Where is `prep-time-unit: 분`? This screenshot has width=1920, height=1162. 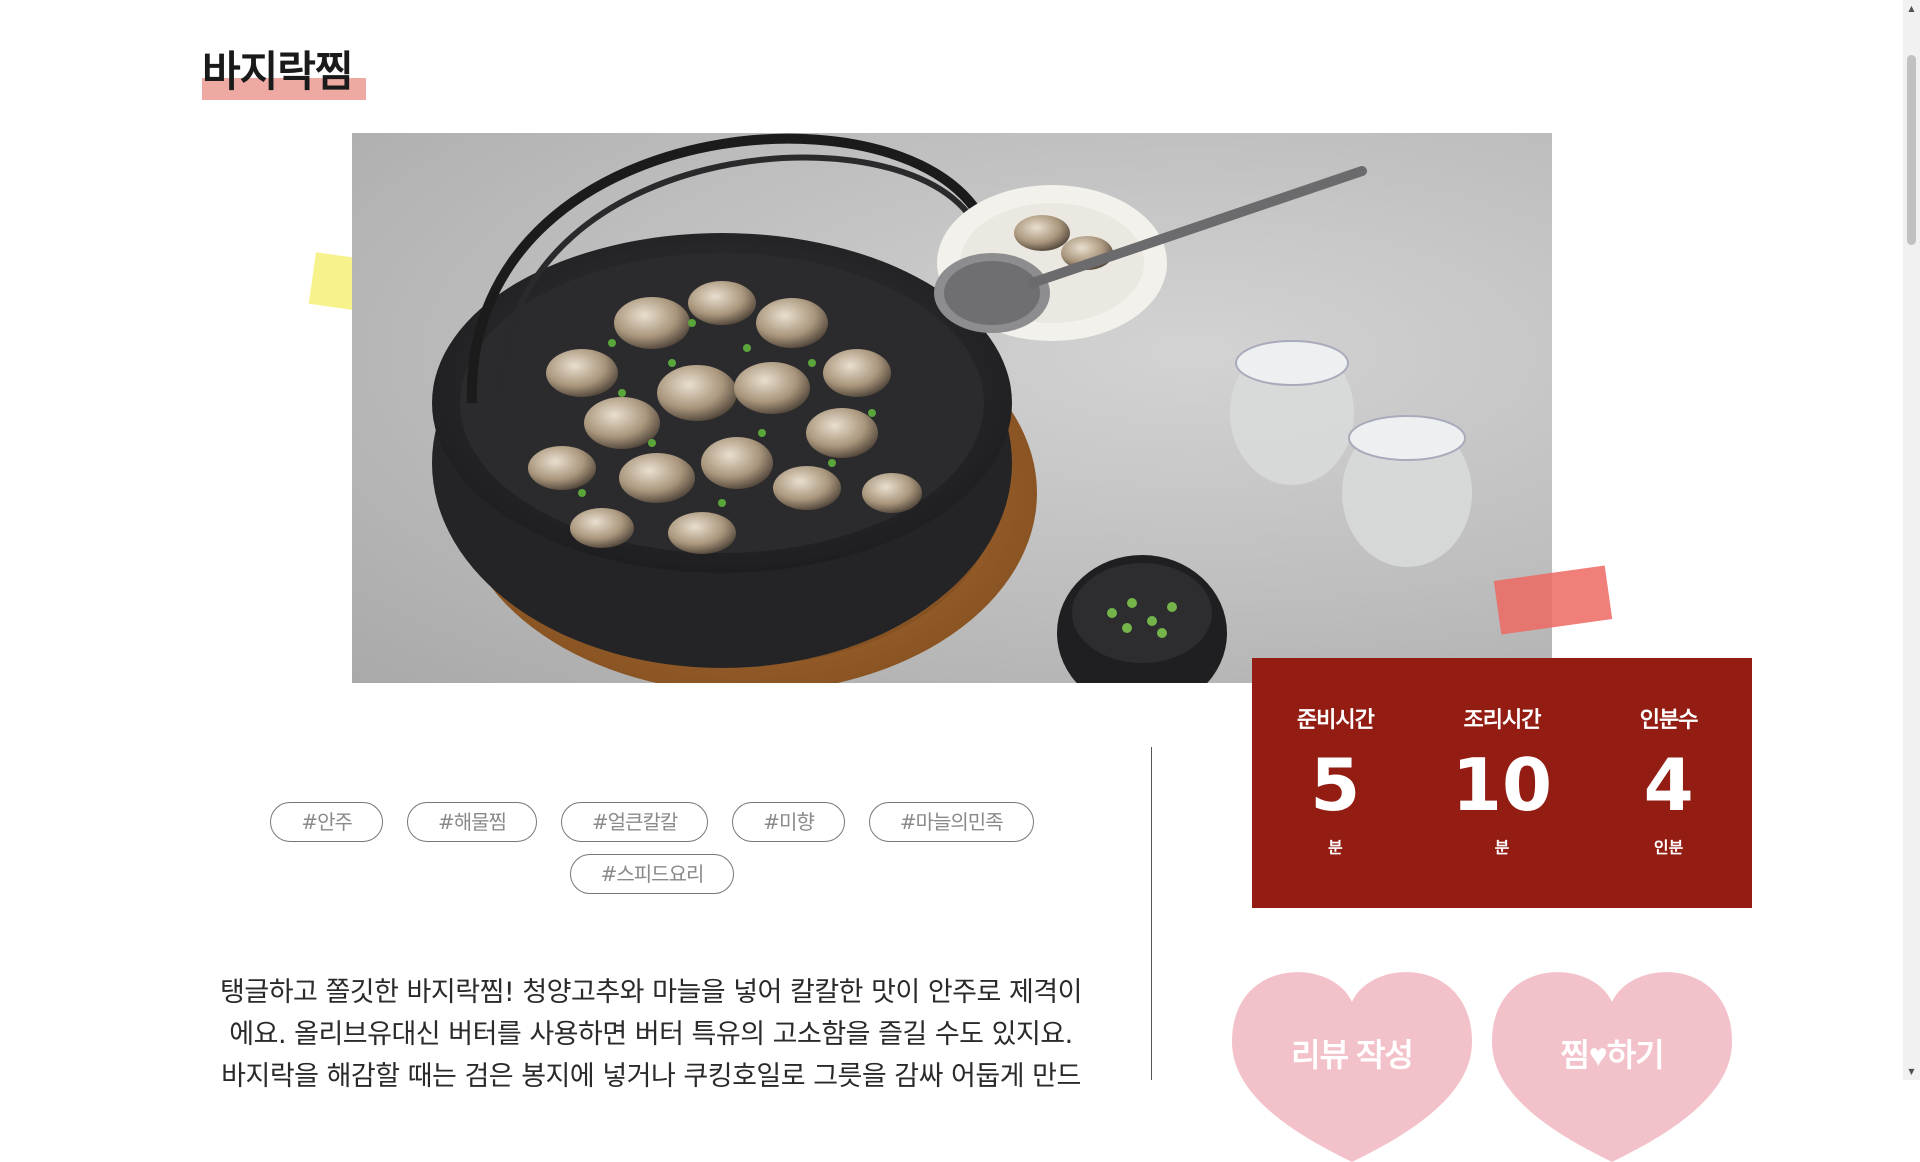
prep-time-unit: 분 is located at coordinates (1335, 847).